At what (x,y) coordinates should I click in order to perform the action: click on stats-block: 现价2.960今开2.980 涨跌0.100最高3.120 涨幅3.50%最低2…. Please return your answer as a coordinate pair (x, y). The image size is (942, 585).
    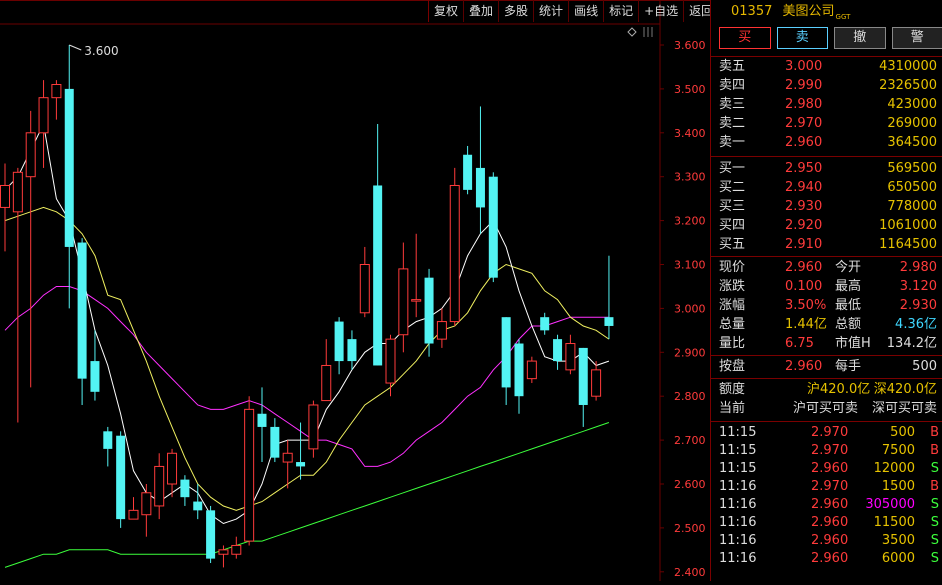
    Looking at the image, I should click on (826, 305).